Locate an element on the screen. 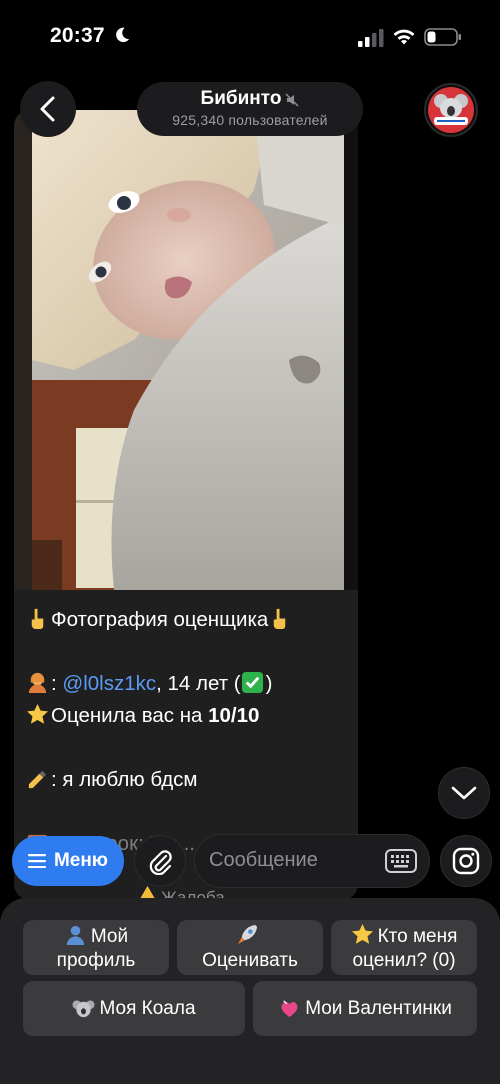  message-heading: Фотография оценщика is located at coordinates (160, 619).